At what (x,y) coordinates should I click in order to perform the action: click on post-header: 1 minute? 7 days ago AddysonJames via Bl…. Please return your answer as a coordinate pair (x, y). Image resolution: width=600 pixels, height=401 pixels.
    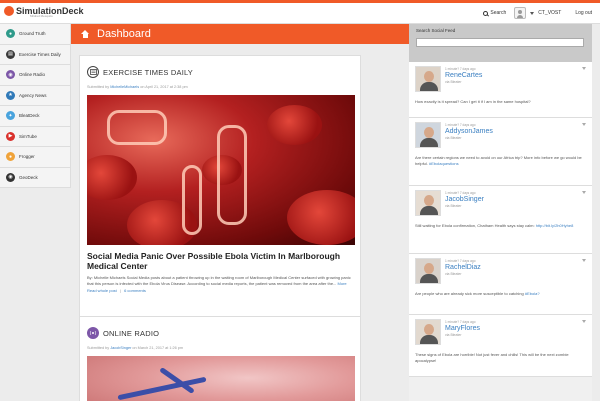
    Looking at the image, I should click on (500, 135).